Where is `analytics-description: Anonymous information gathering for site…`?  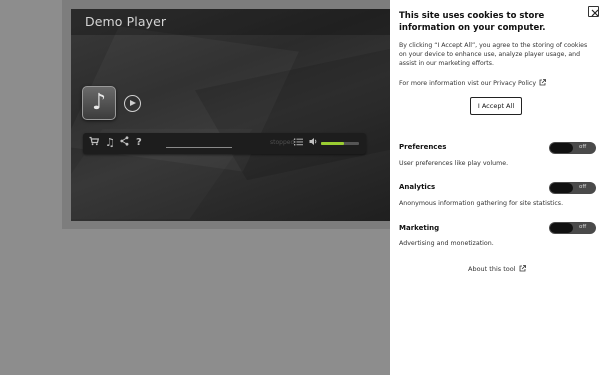
analytics-description: Anonymous information gathering for site… is located at coordinates (481, 203).